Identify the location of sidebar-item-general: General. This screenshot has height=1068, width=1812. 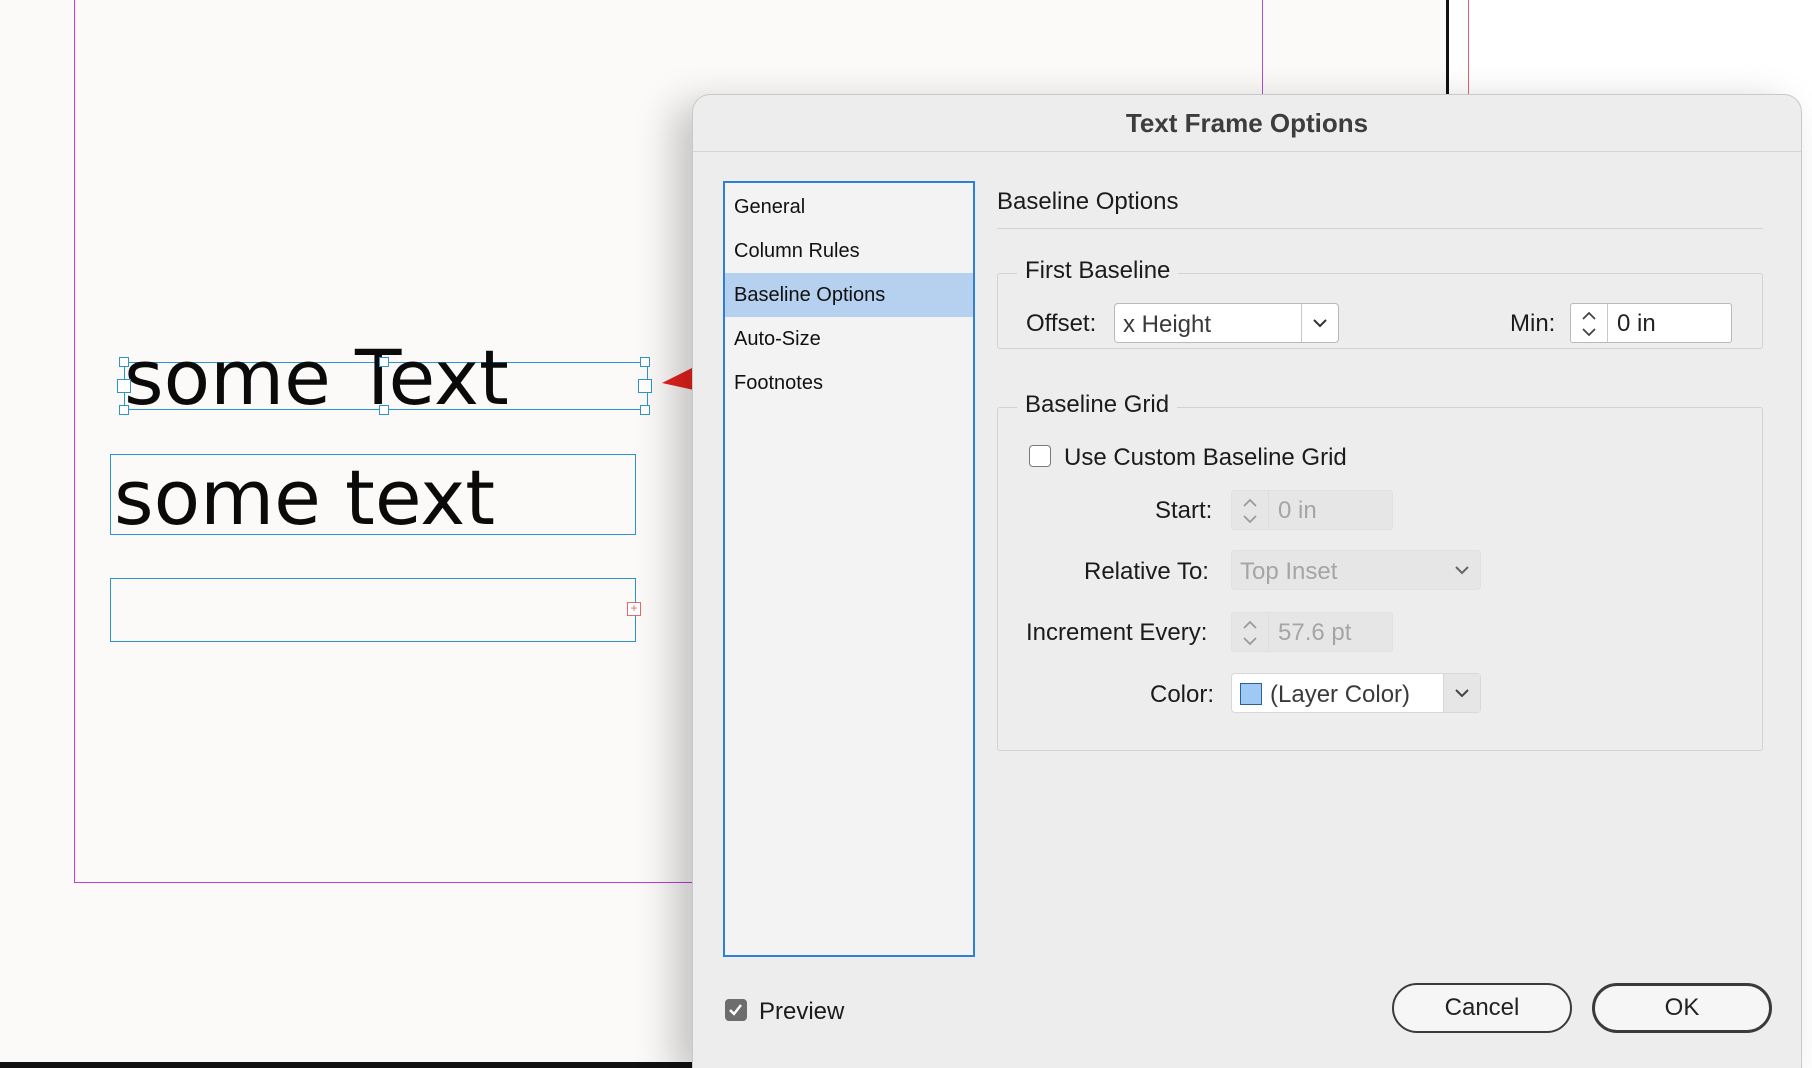
(849, 207).